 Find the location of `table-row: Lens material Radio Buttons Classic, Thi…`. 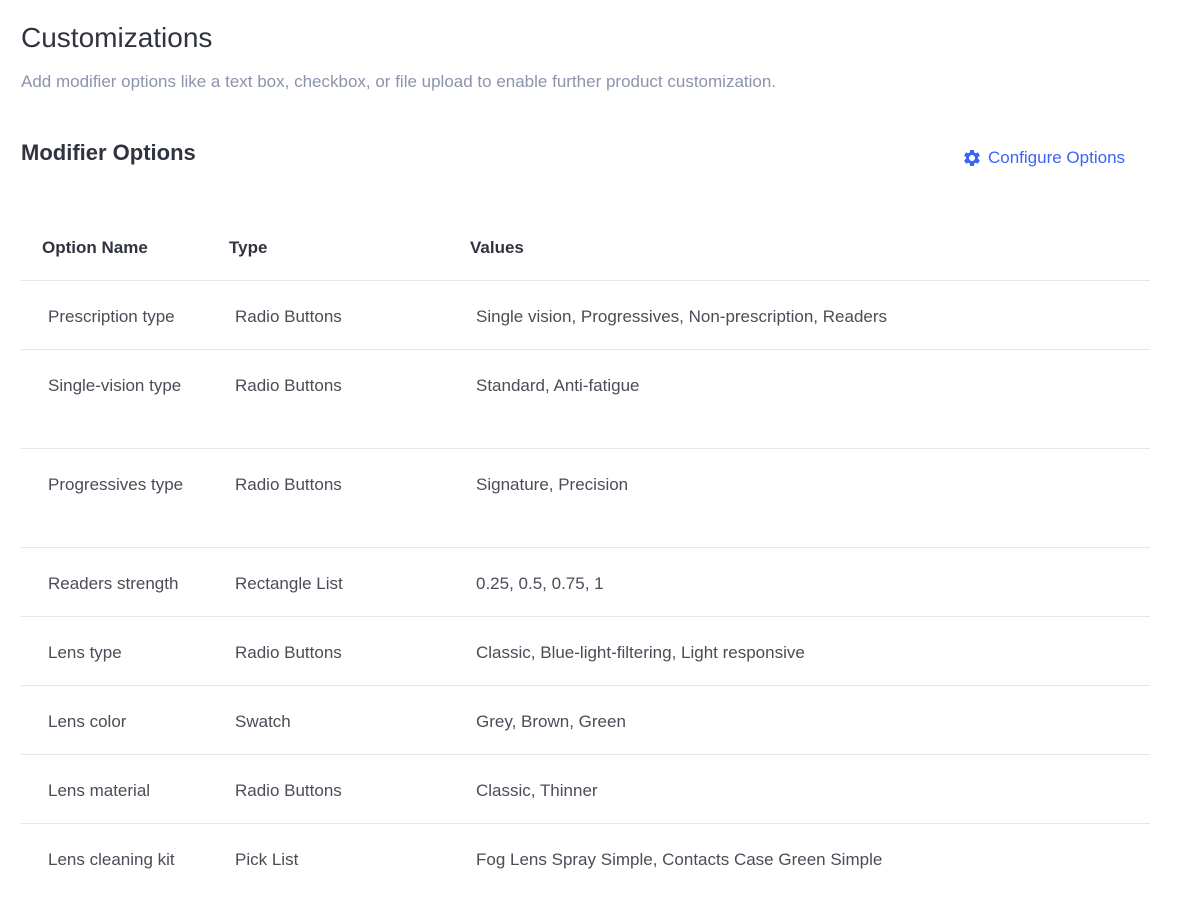

table-row: Lens material Radio Buttons Classic, Thi… is located at coordinates (585, 789).